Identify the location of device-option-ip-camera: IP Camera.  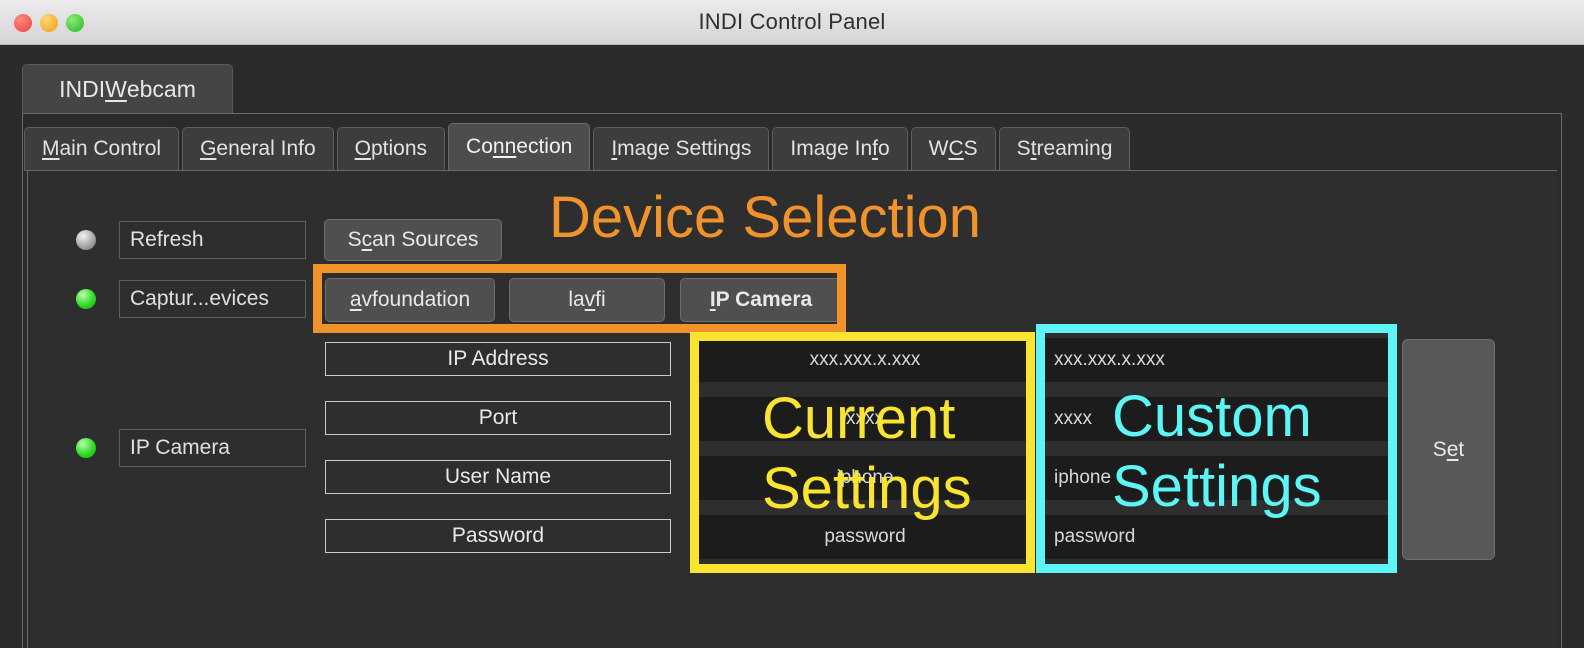
(761, 300).